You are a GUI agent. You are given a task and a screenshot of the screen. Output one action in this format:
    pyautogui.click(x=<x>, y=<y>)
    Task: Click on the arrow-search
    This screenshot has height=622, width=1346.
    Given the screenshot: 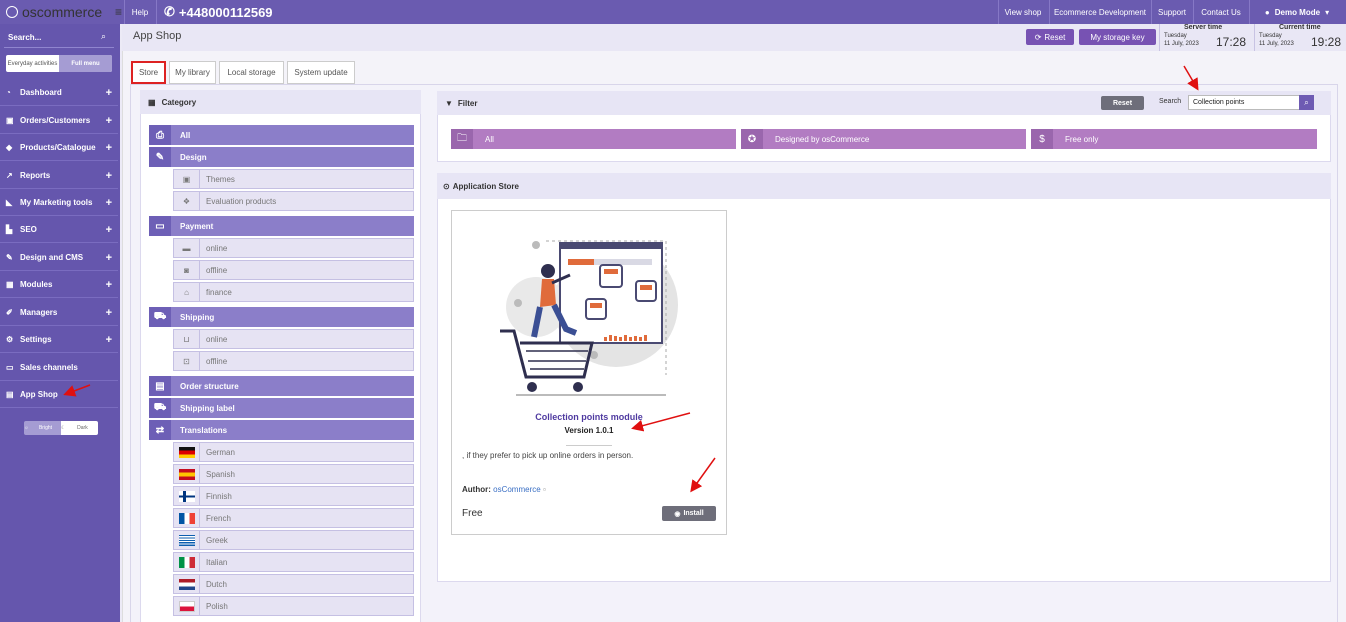 What is the action you would take?
    pyautogui.click(x=1191, y=78)
    